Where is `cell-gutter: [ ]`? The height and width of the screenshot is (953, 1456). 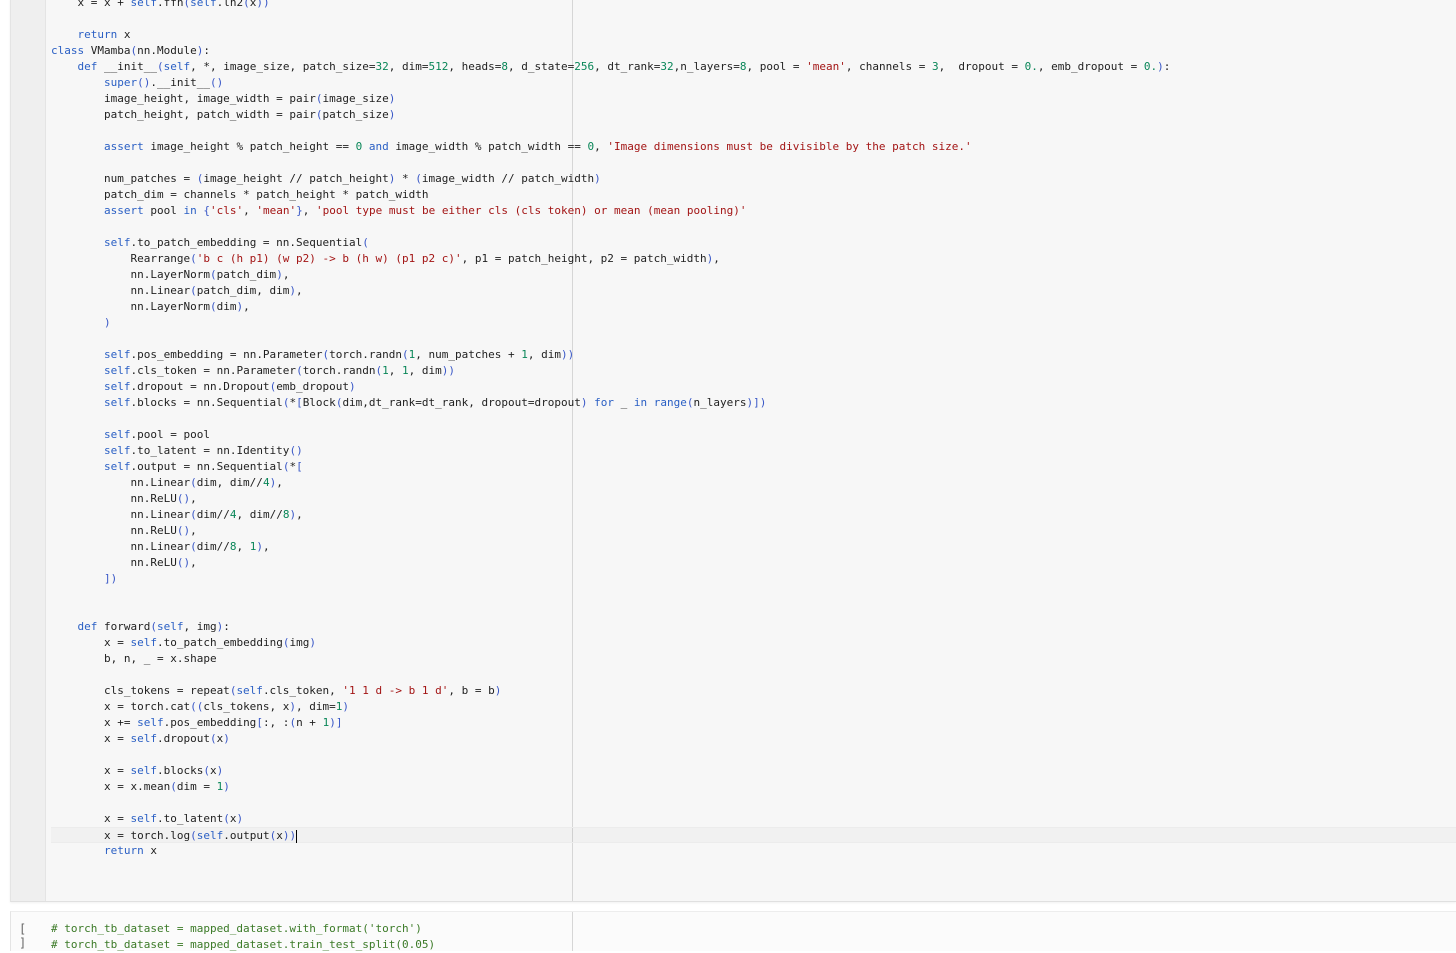 cell-gutter: [ ] is located at coordinates (28, 931).